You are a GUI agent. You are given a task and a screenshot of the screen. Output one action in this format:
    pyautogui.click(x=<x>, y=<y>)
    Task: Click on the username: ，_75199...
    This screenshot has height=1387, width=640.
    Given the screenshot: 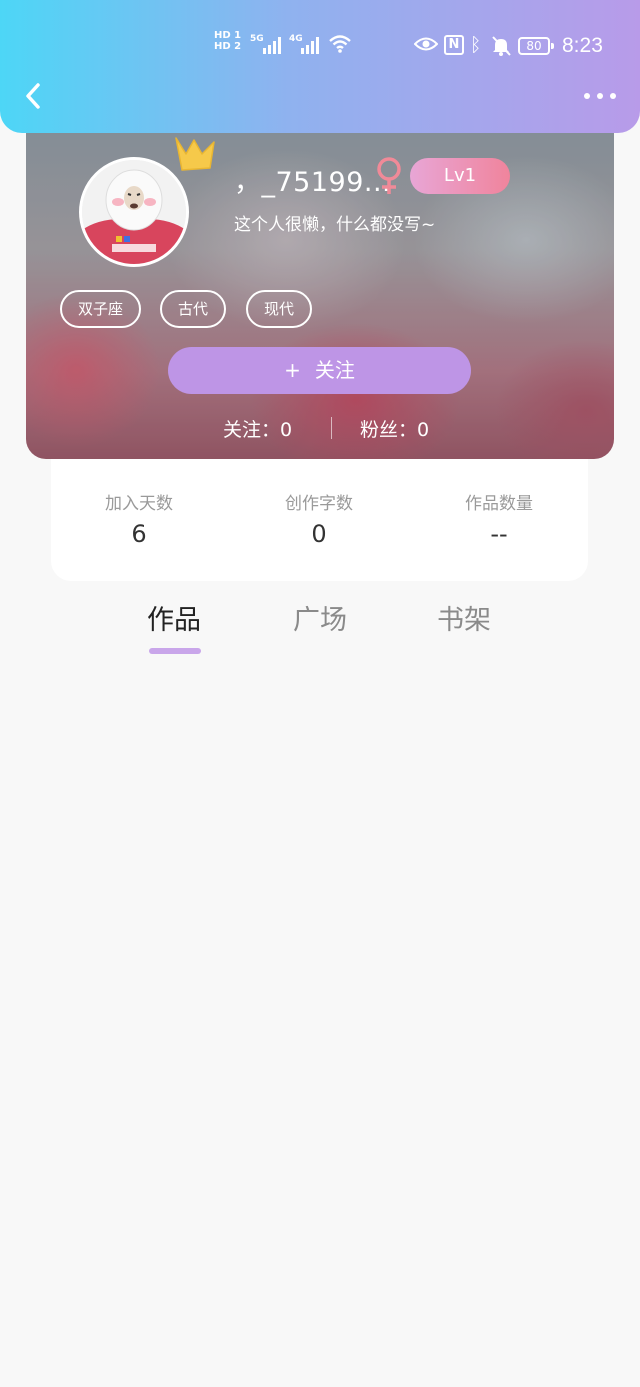 What is the action you would take?
    pyautogui.click(x=313, y=182)
    